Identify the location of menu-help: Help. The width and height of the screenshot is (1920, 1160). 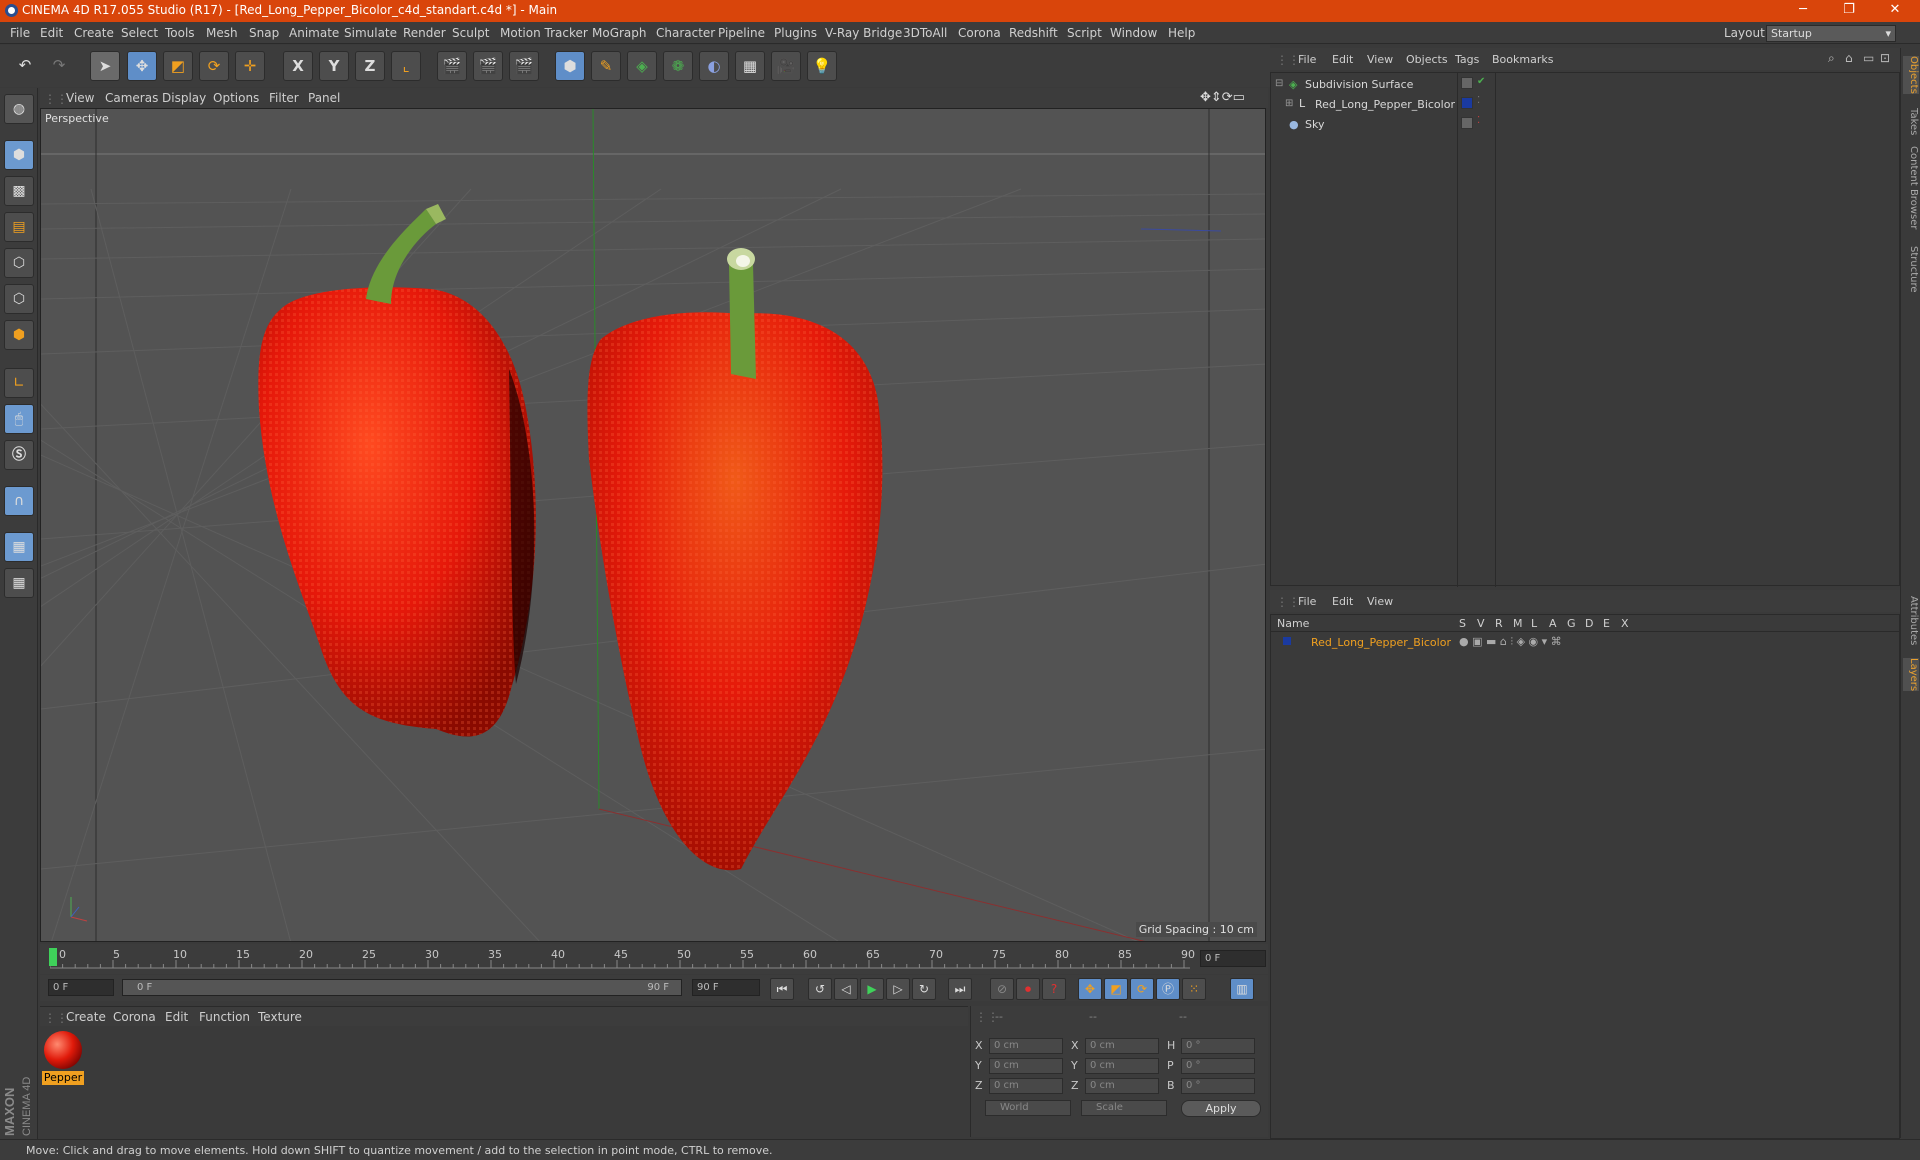
(1181, 33).